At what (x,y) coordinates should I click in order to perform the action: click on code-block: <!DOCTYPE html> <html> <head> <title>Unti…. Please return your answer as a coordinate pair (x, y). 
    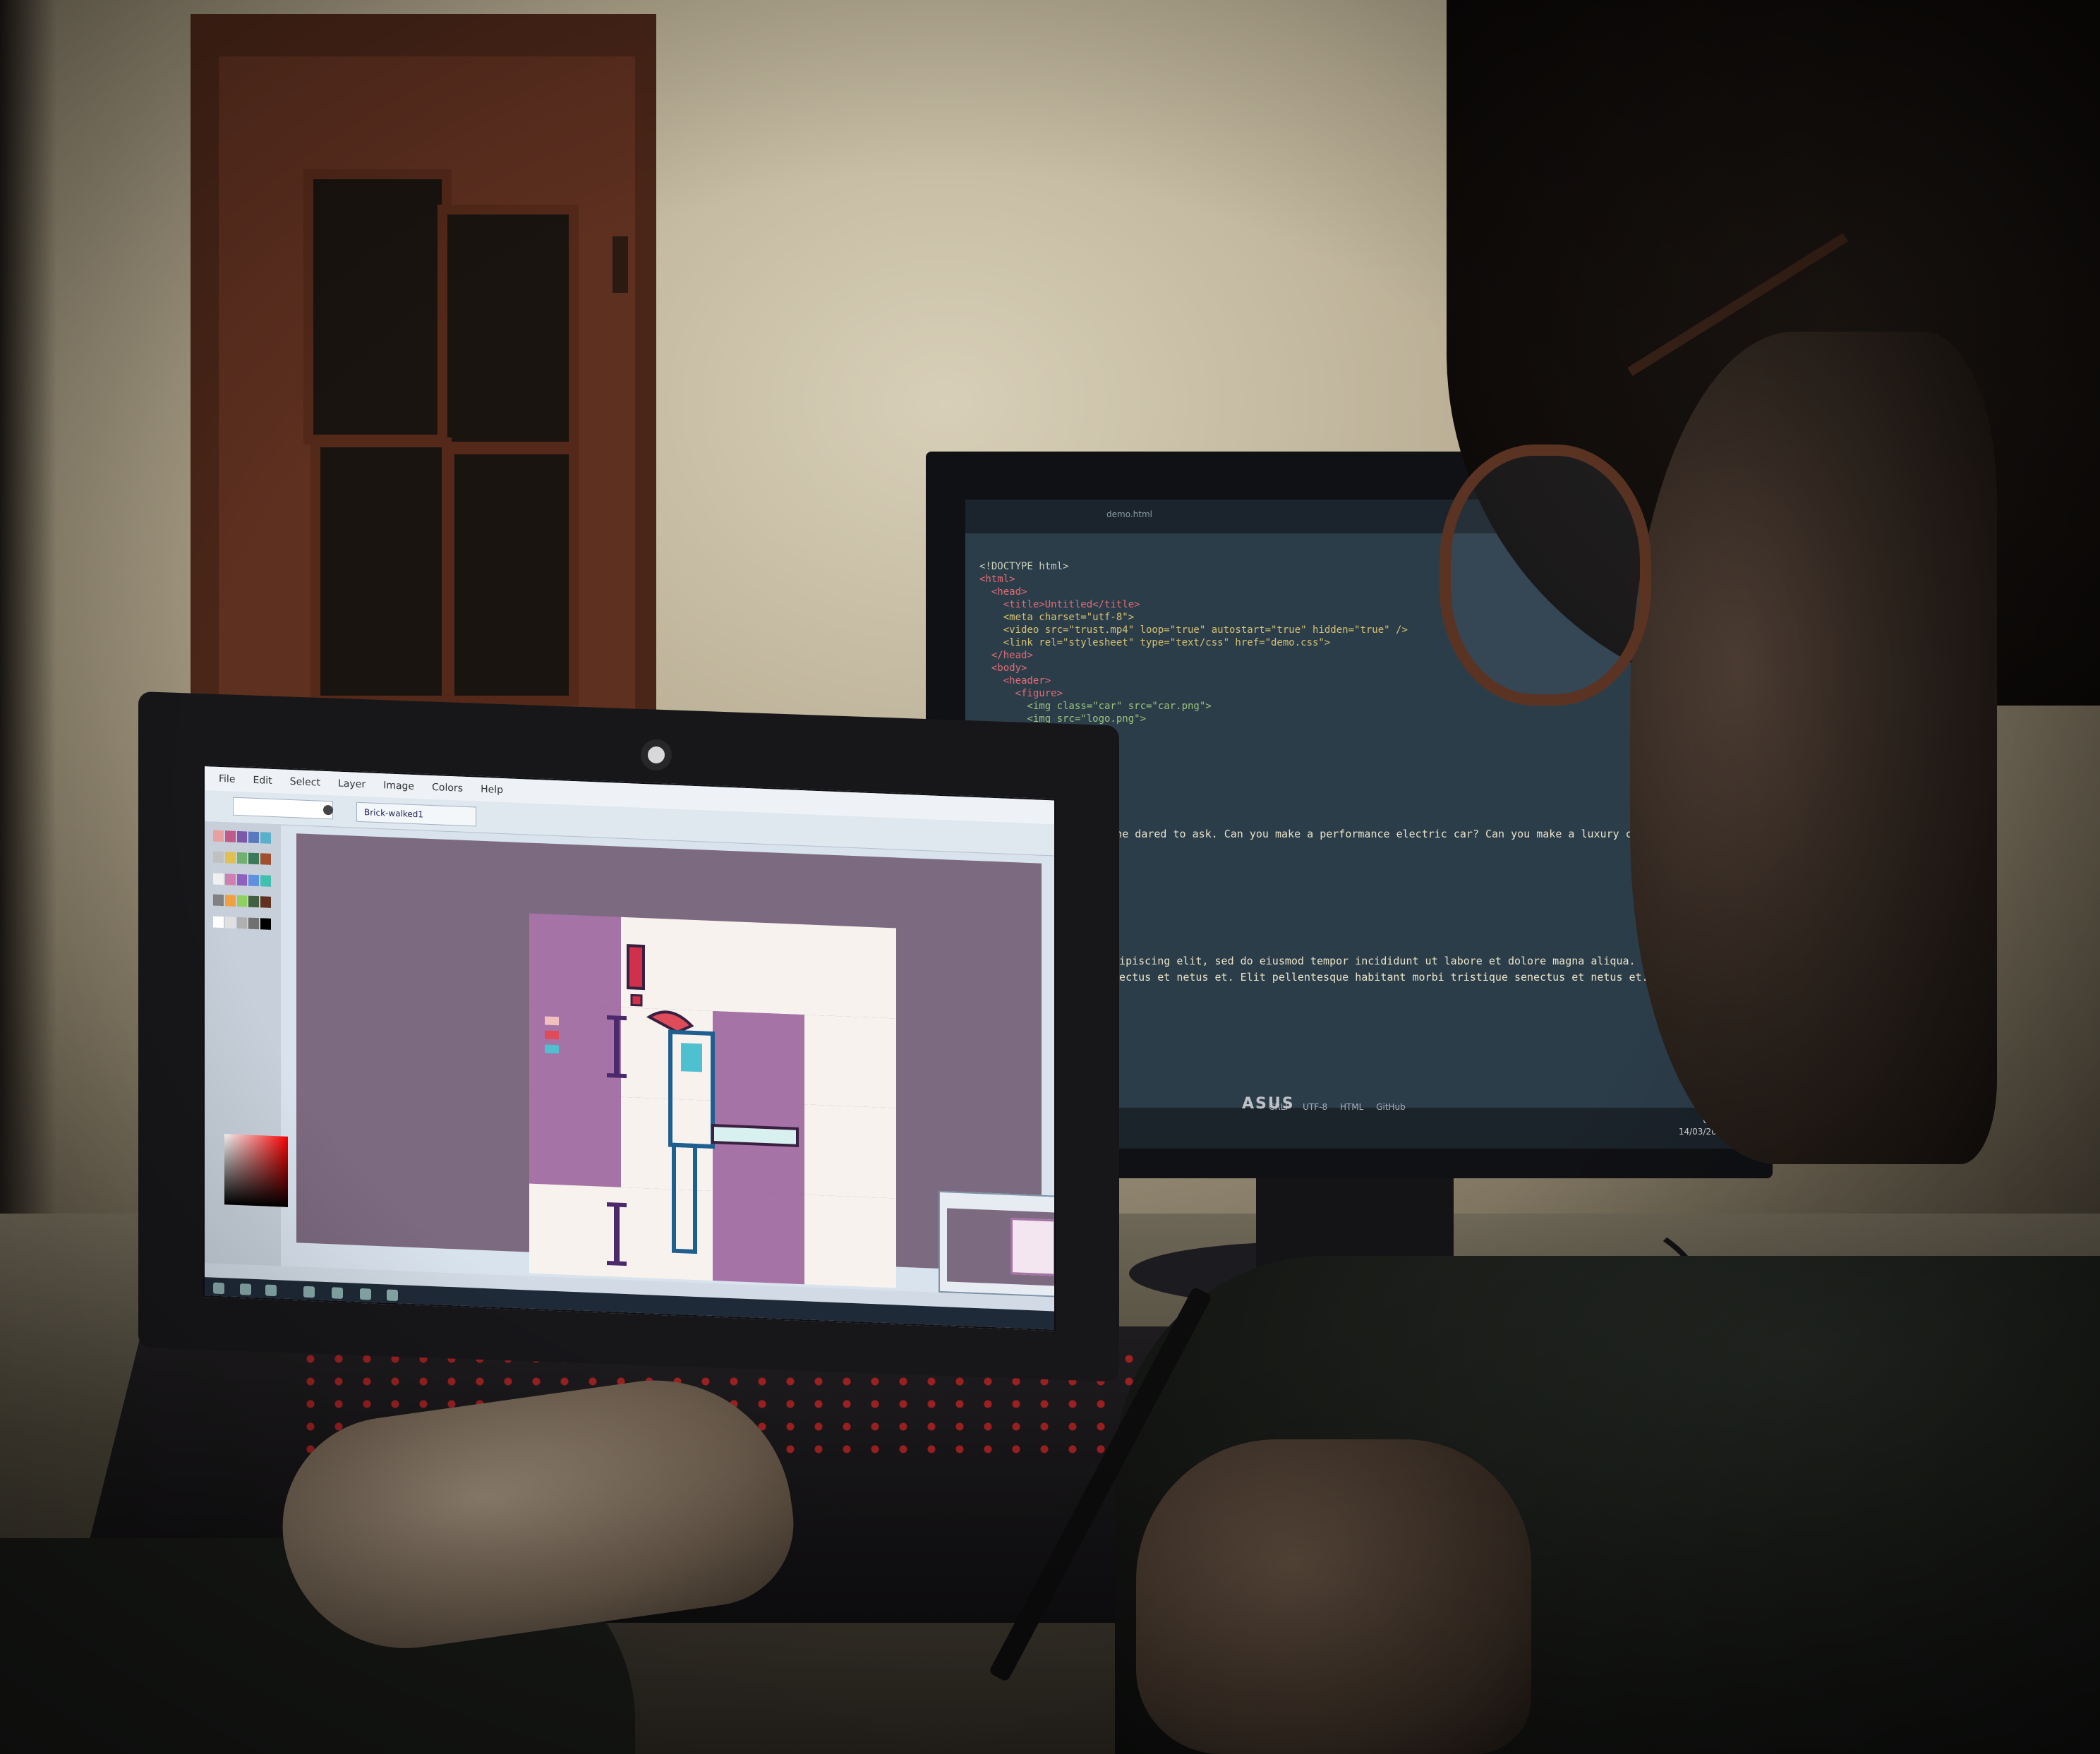
    Looking at the image, I should click on (1193, 642).